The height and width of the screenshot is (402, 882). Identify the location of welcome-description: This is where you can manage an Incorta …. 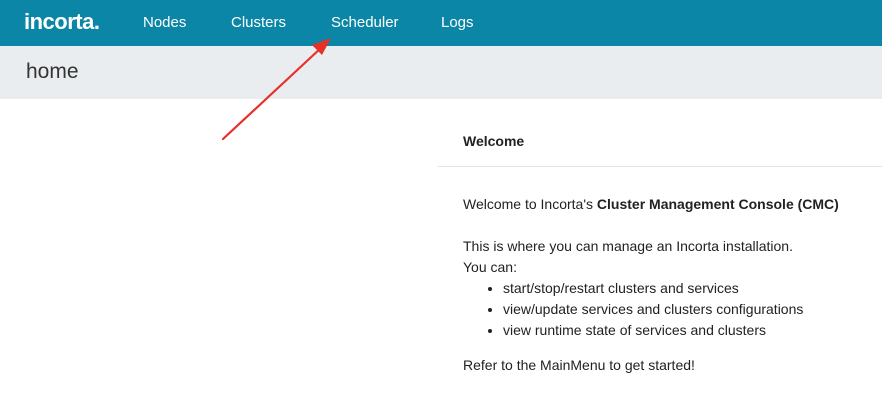
(628, 246).